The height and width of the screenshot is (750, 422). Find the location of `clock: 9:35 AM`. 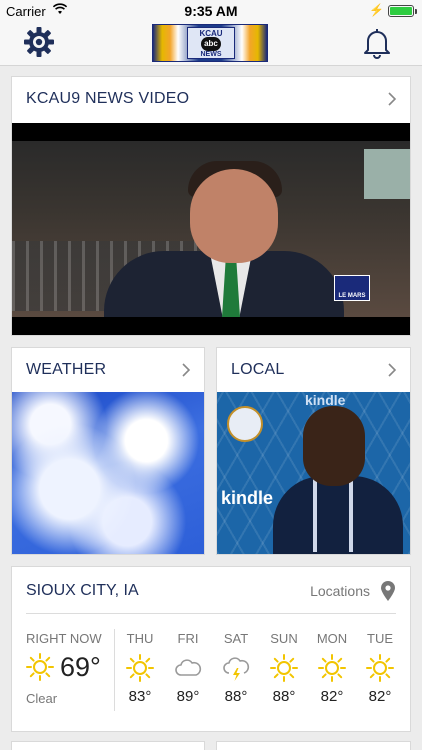

clock: 9:35 AM is located at coordinates (211, 11).